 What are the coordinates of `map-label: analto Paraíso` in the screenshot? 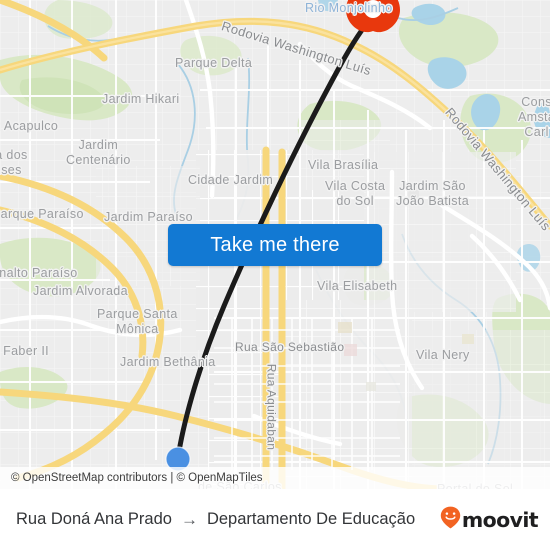 It's located at (39, 273).